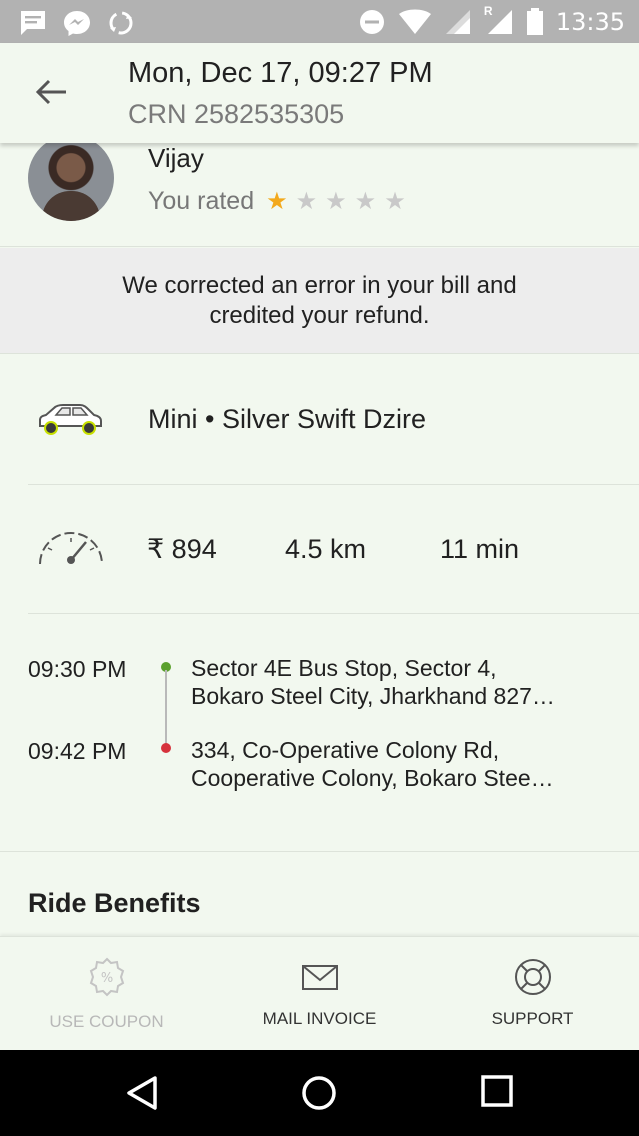  I want to click on support-label: SUPPORT, so click(532, 1018).